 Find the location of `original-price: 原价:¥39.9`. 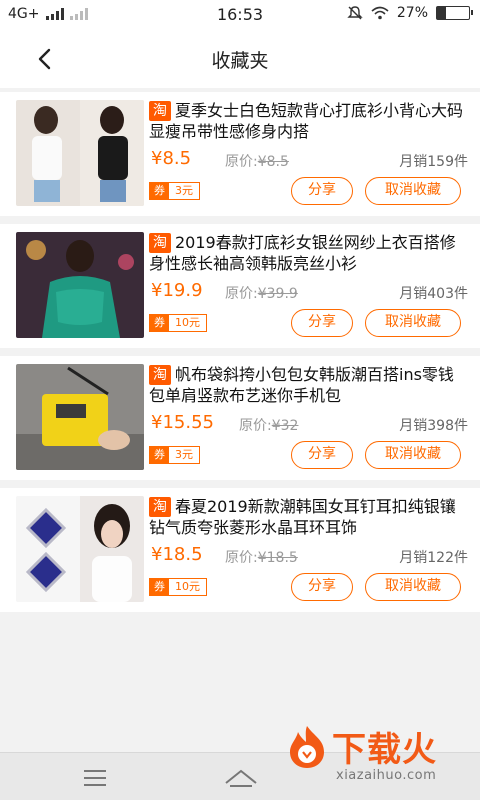

original-price: 原价:¥39.9 is located at coordinates (261, 294).